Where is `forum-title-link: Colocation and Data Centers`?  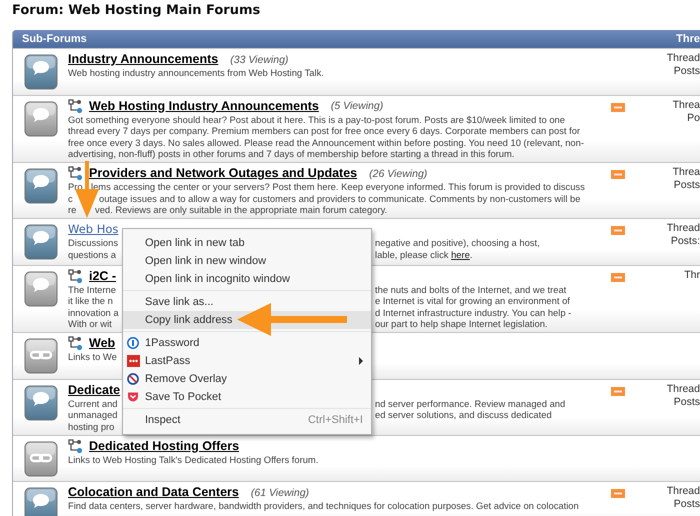
forum-title-link: Colocation and Data Centers is located at coordinates (153, 492).